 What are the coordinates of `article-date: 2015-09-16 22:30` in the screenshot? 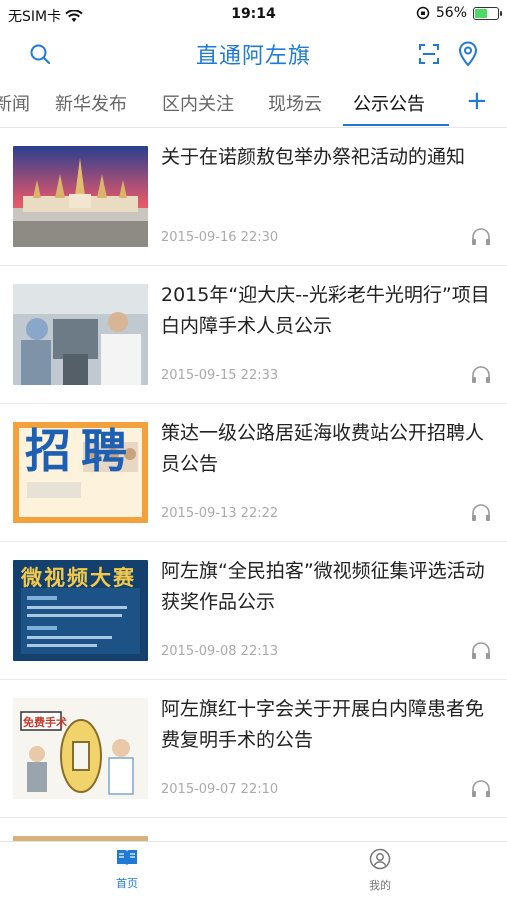 It's located at (220, 237).